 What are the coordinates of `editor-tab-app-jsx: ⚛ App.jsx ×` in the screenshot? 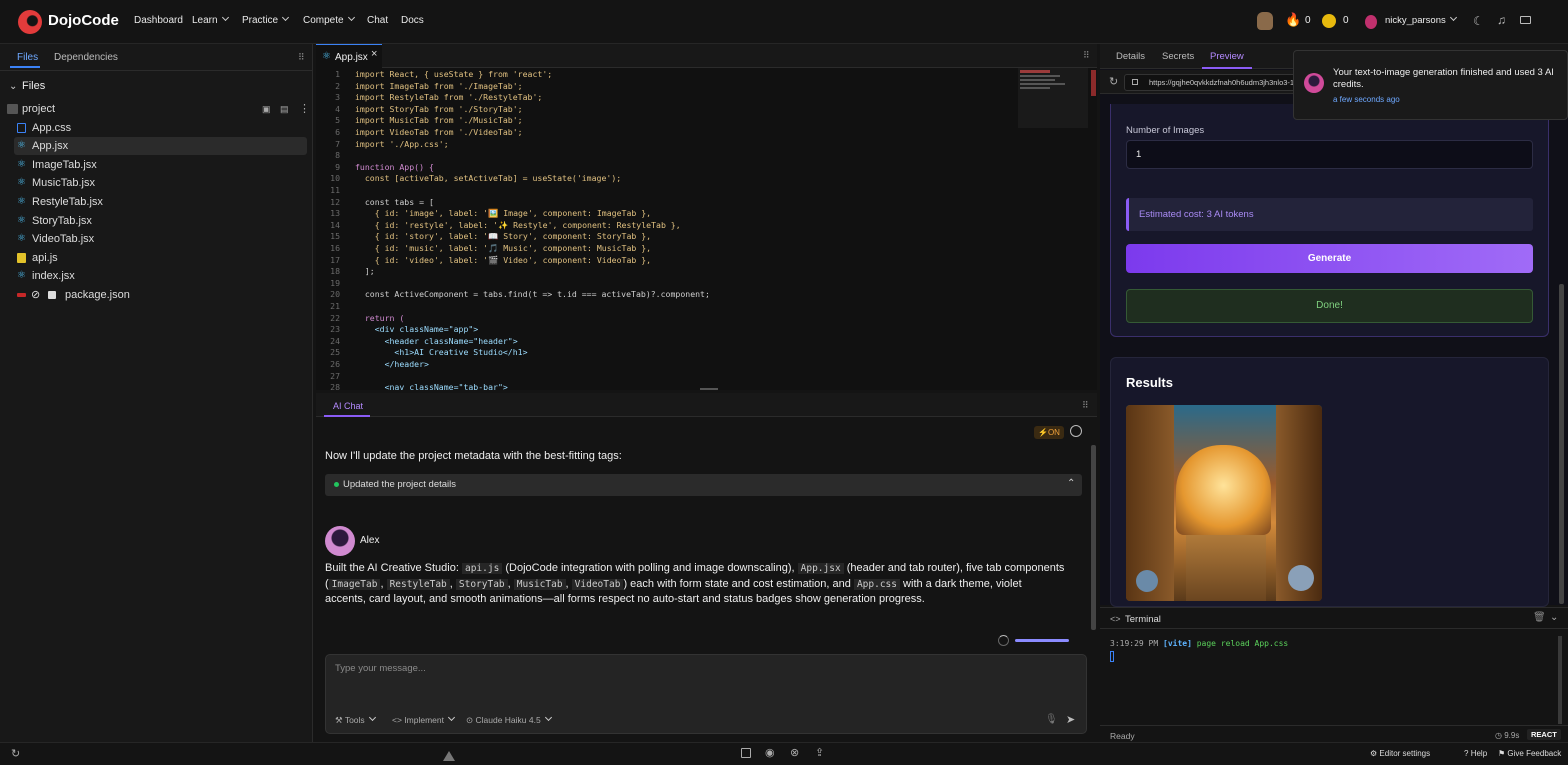 It's located at (349, 56).